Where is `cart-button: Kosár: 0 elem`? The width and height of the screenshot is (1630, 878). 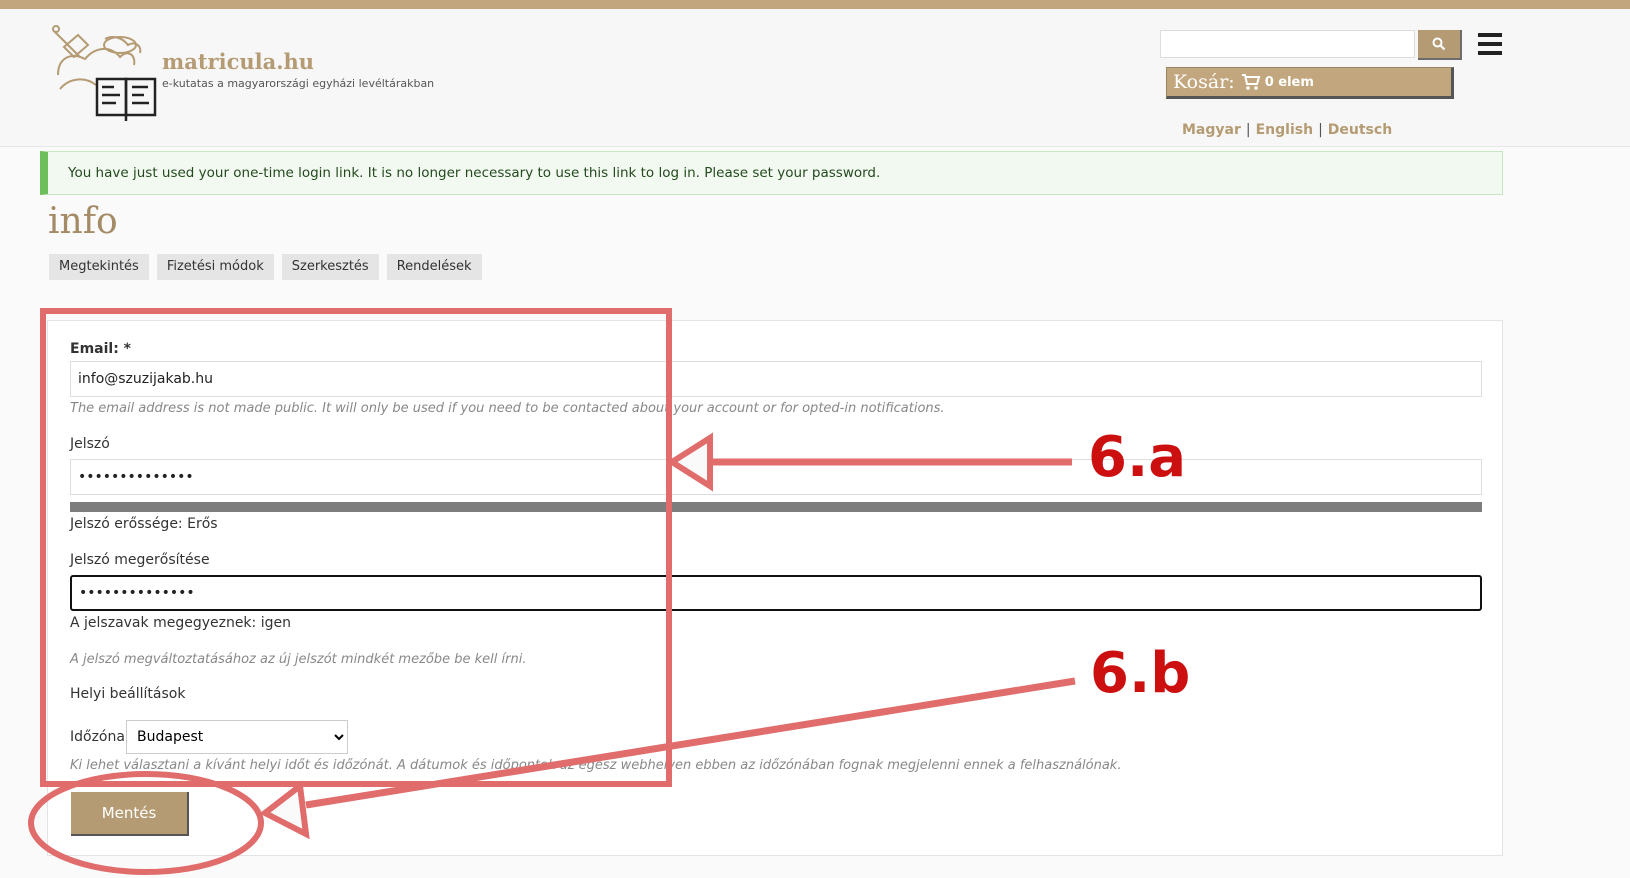
cart-button: Kosár: 0 elem is located at coordinates (1310, 83).